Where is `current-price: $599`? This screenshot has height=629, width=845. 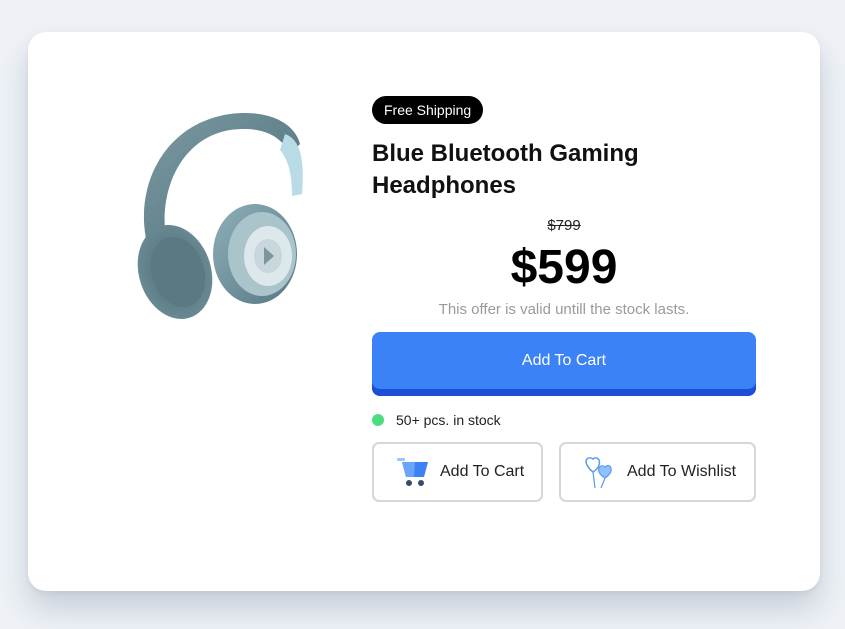 current-price: $599 is located at coordinates (564, 267).